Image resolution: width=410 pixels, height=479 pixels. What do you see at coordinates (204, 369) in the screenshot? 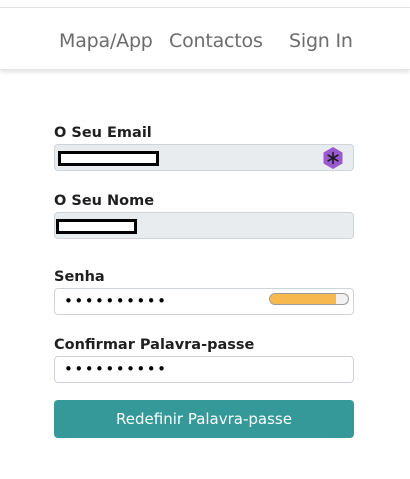
I see `confirm-password-field: ••••••••••` at bounding box center [204, 369].